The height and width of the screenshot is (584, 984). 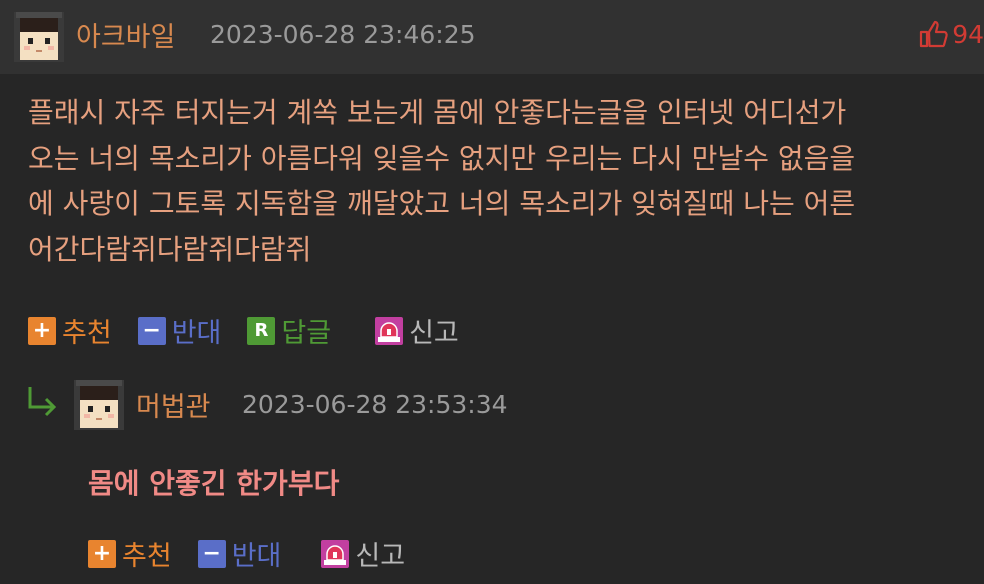 I want to click on recommend-button: + 추천, so click(x=70, y=330).